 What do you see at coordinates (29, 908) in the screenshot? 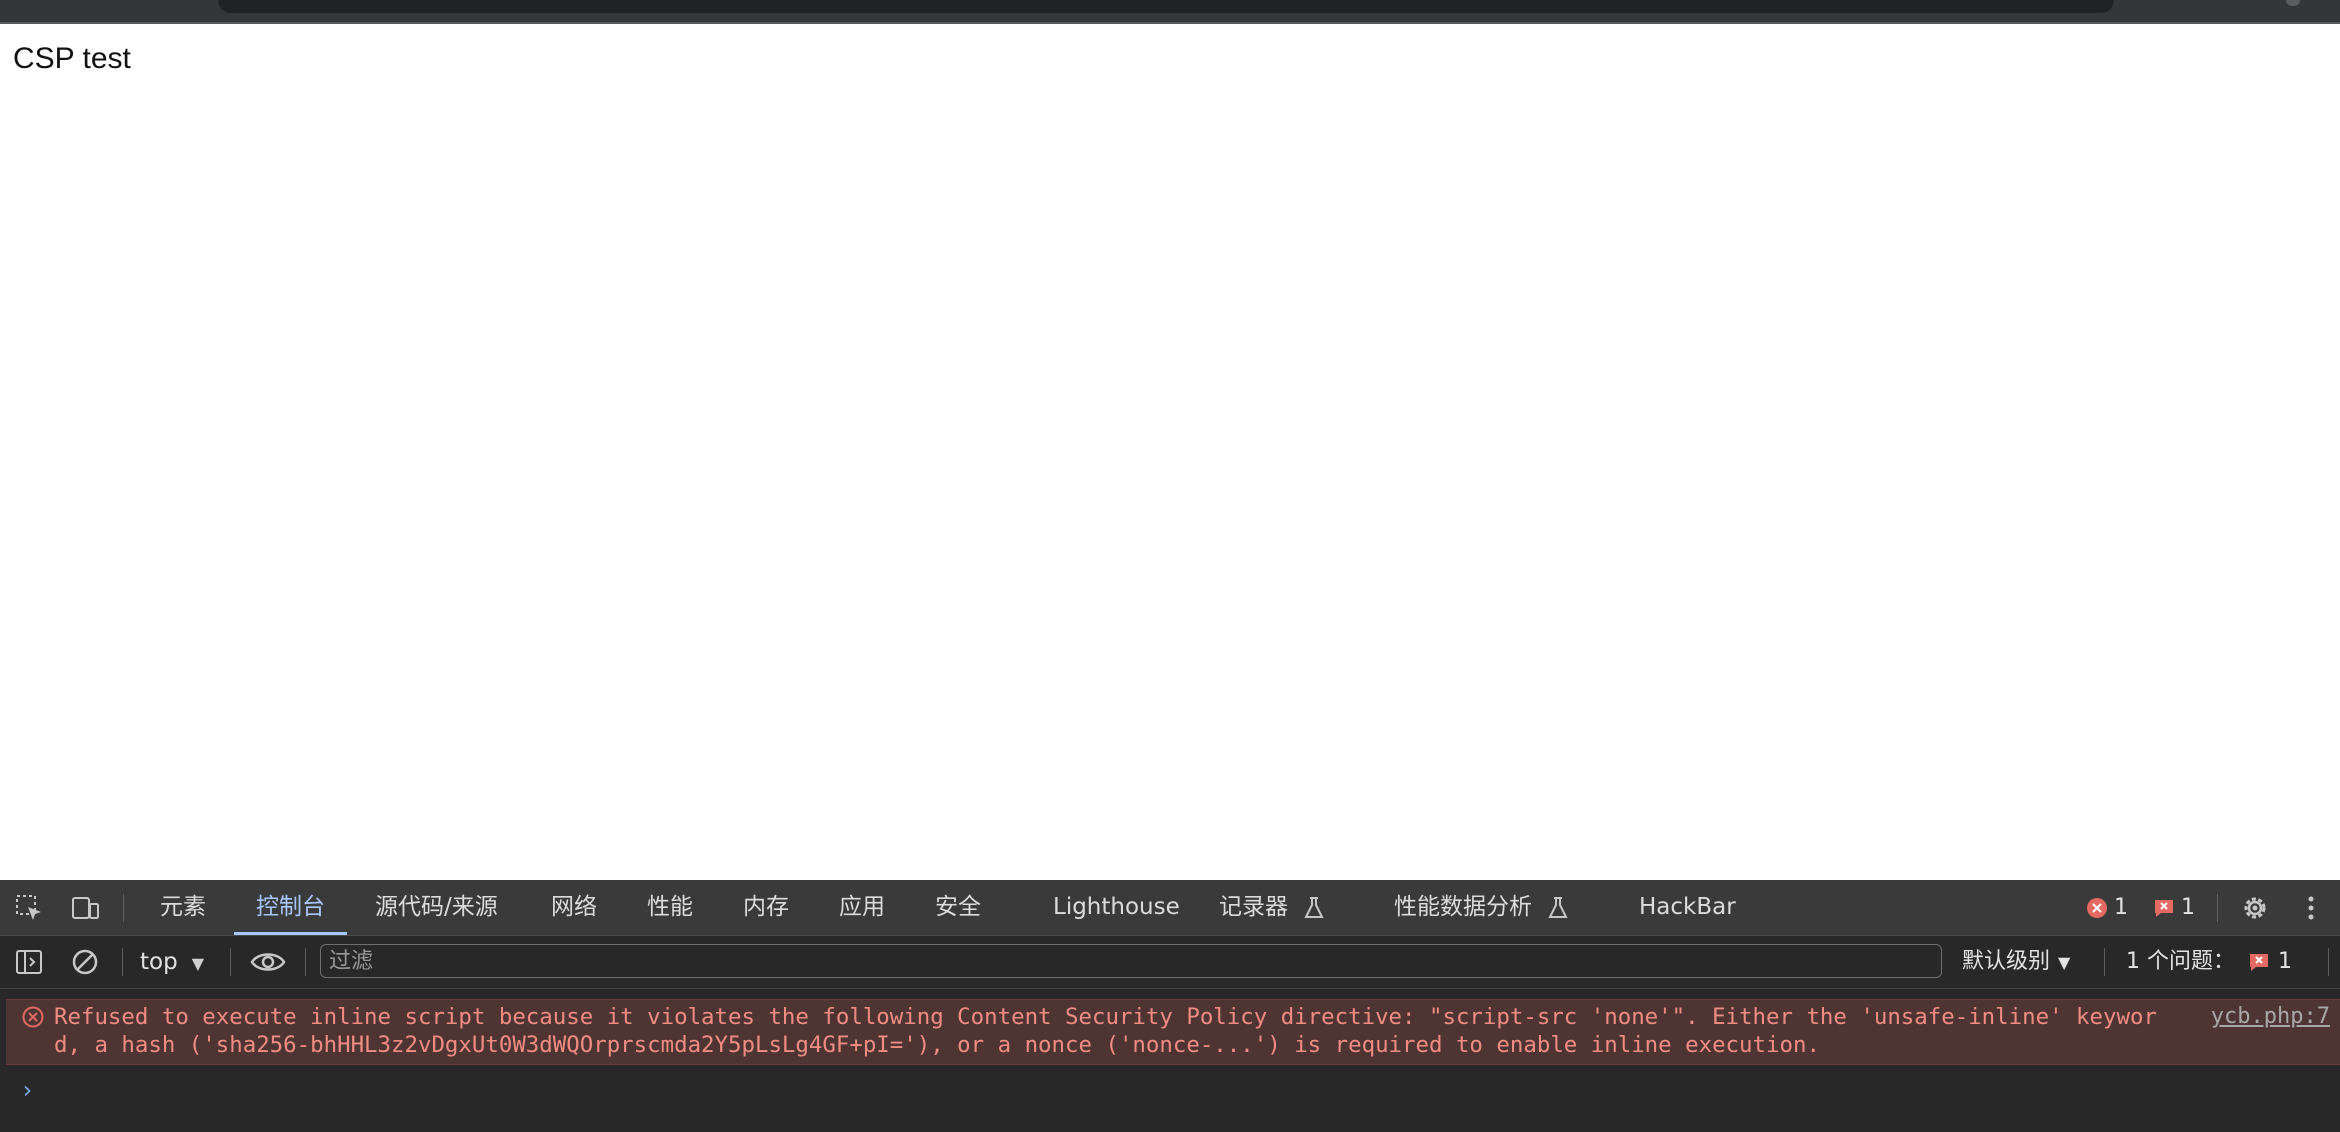
I see `inspect-element-icon` at bounding box center [29, 908].